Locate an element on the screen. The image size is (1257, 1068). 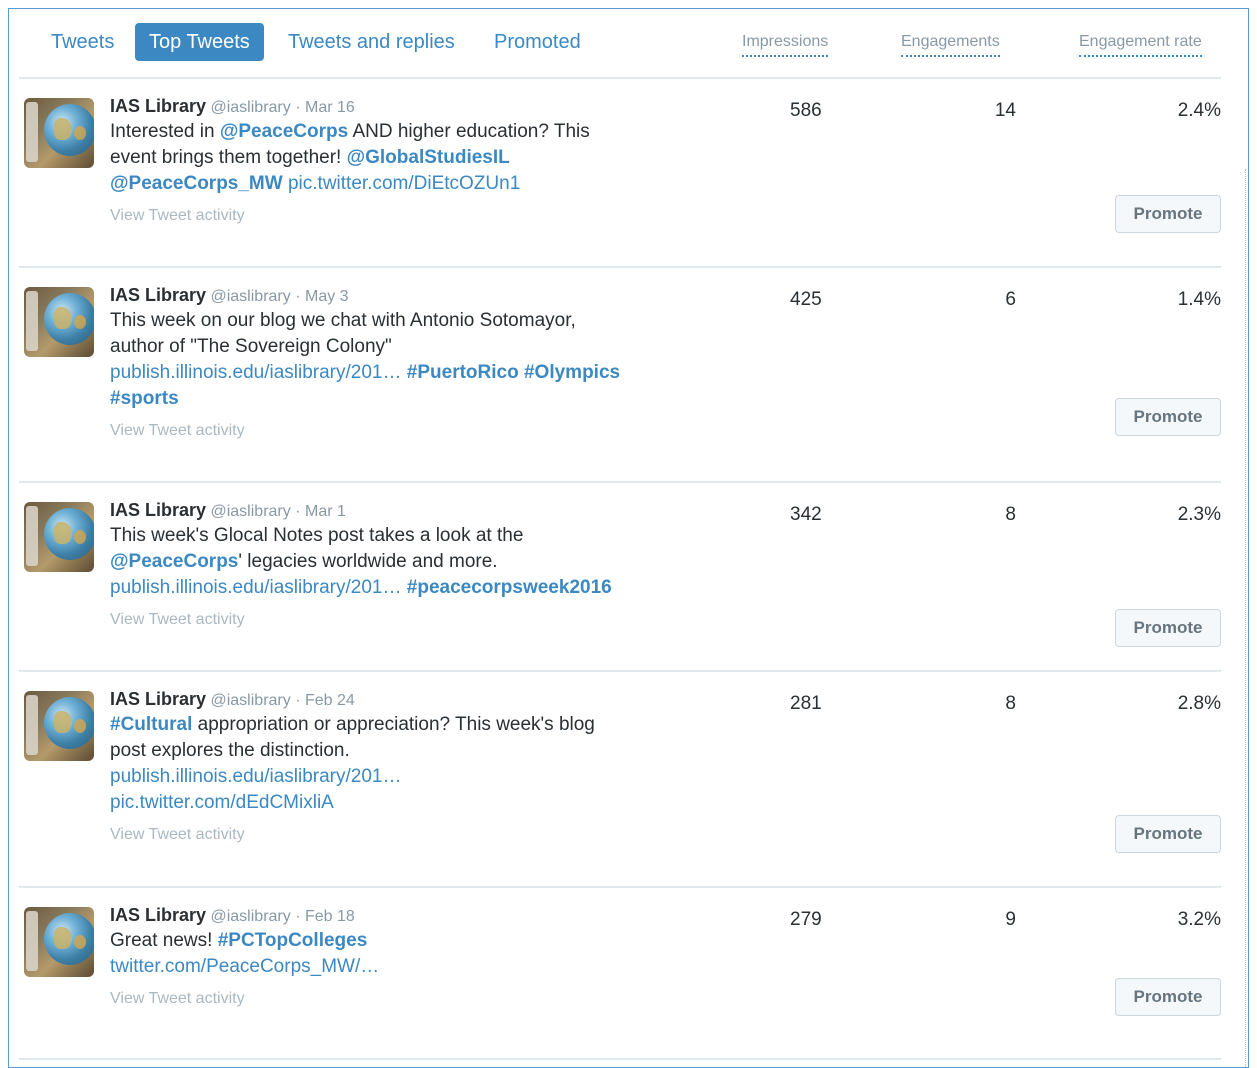
tweet-mention-link: #Olympics is located at coordinates (569, 372).